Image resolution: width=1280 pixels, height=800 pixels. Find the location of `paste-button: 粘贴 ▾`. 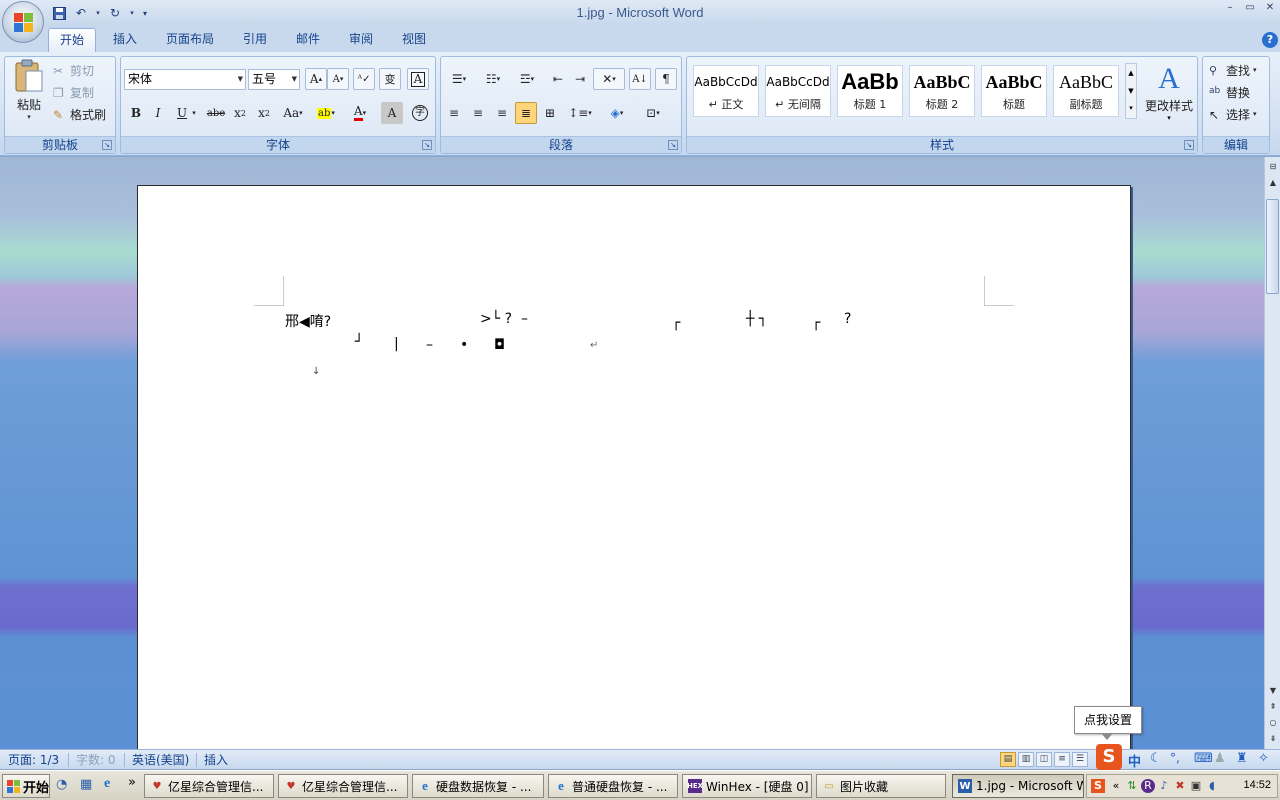

paste-button: 粘贴 ▾ is located at coordinates (29, 94).